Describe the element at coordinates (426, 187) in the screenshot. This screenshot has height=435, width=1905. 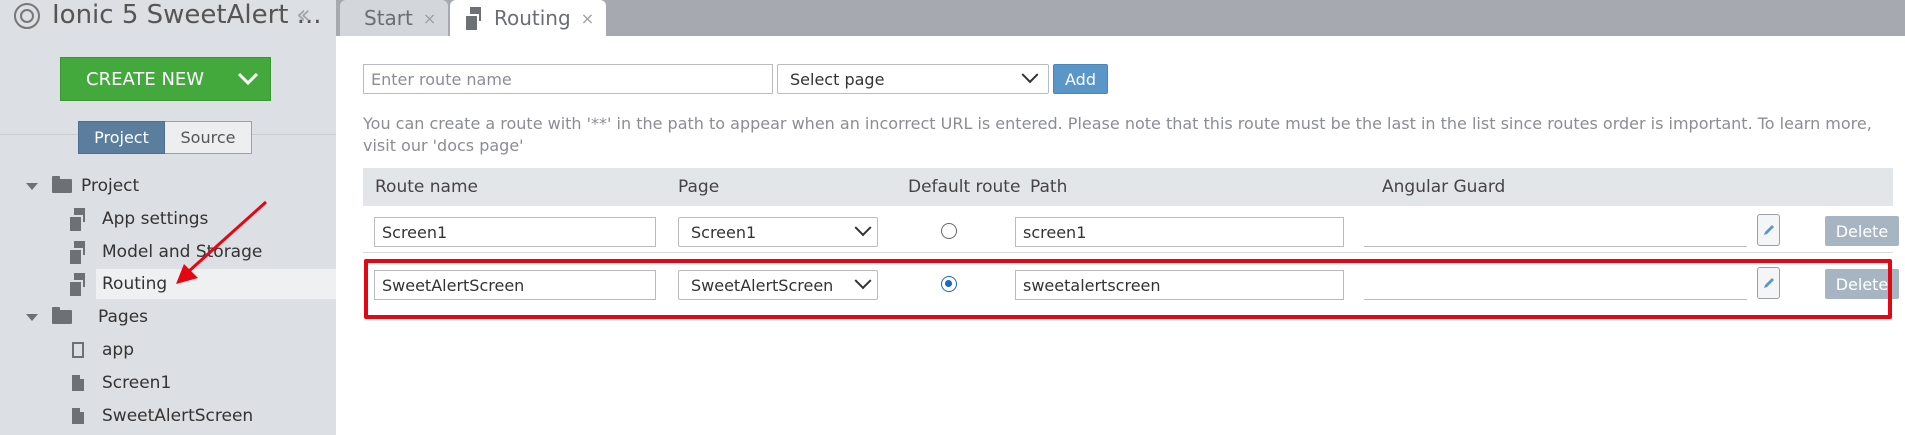
I see `col-route-name: Route name` at that location.